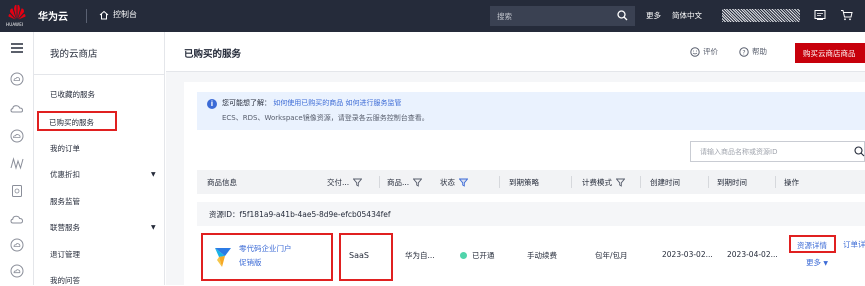 The height and width of the screenshot is (286, 865). I want to click on cloud-icon, so click(17, 79).